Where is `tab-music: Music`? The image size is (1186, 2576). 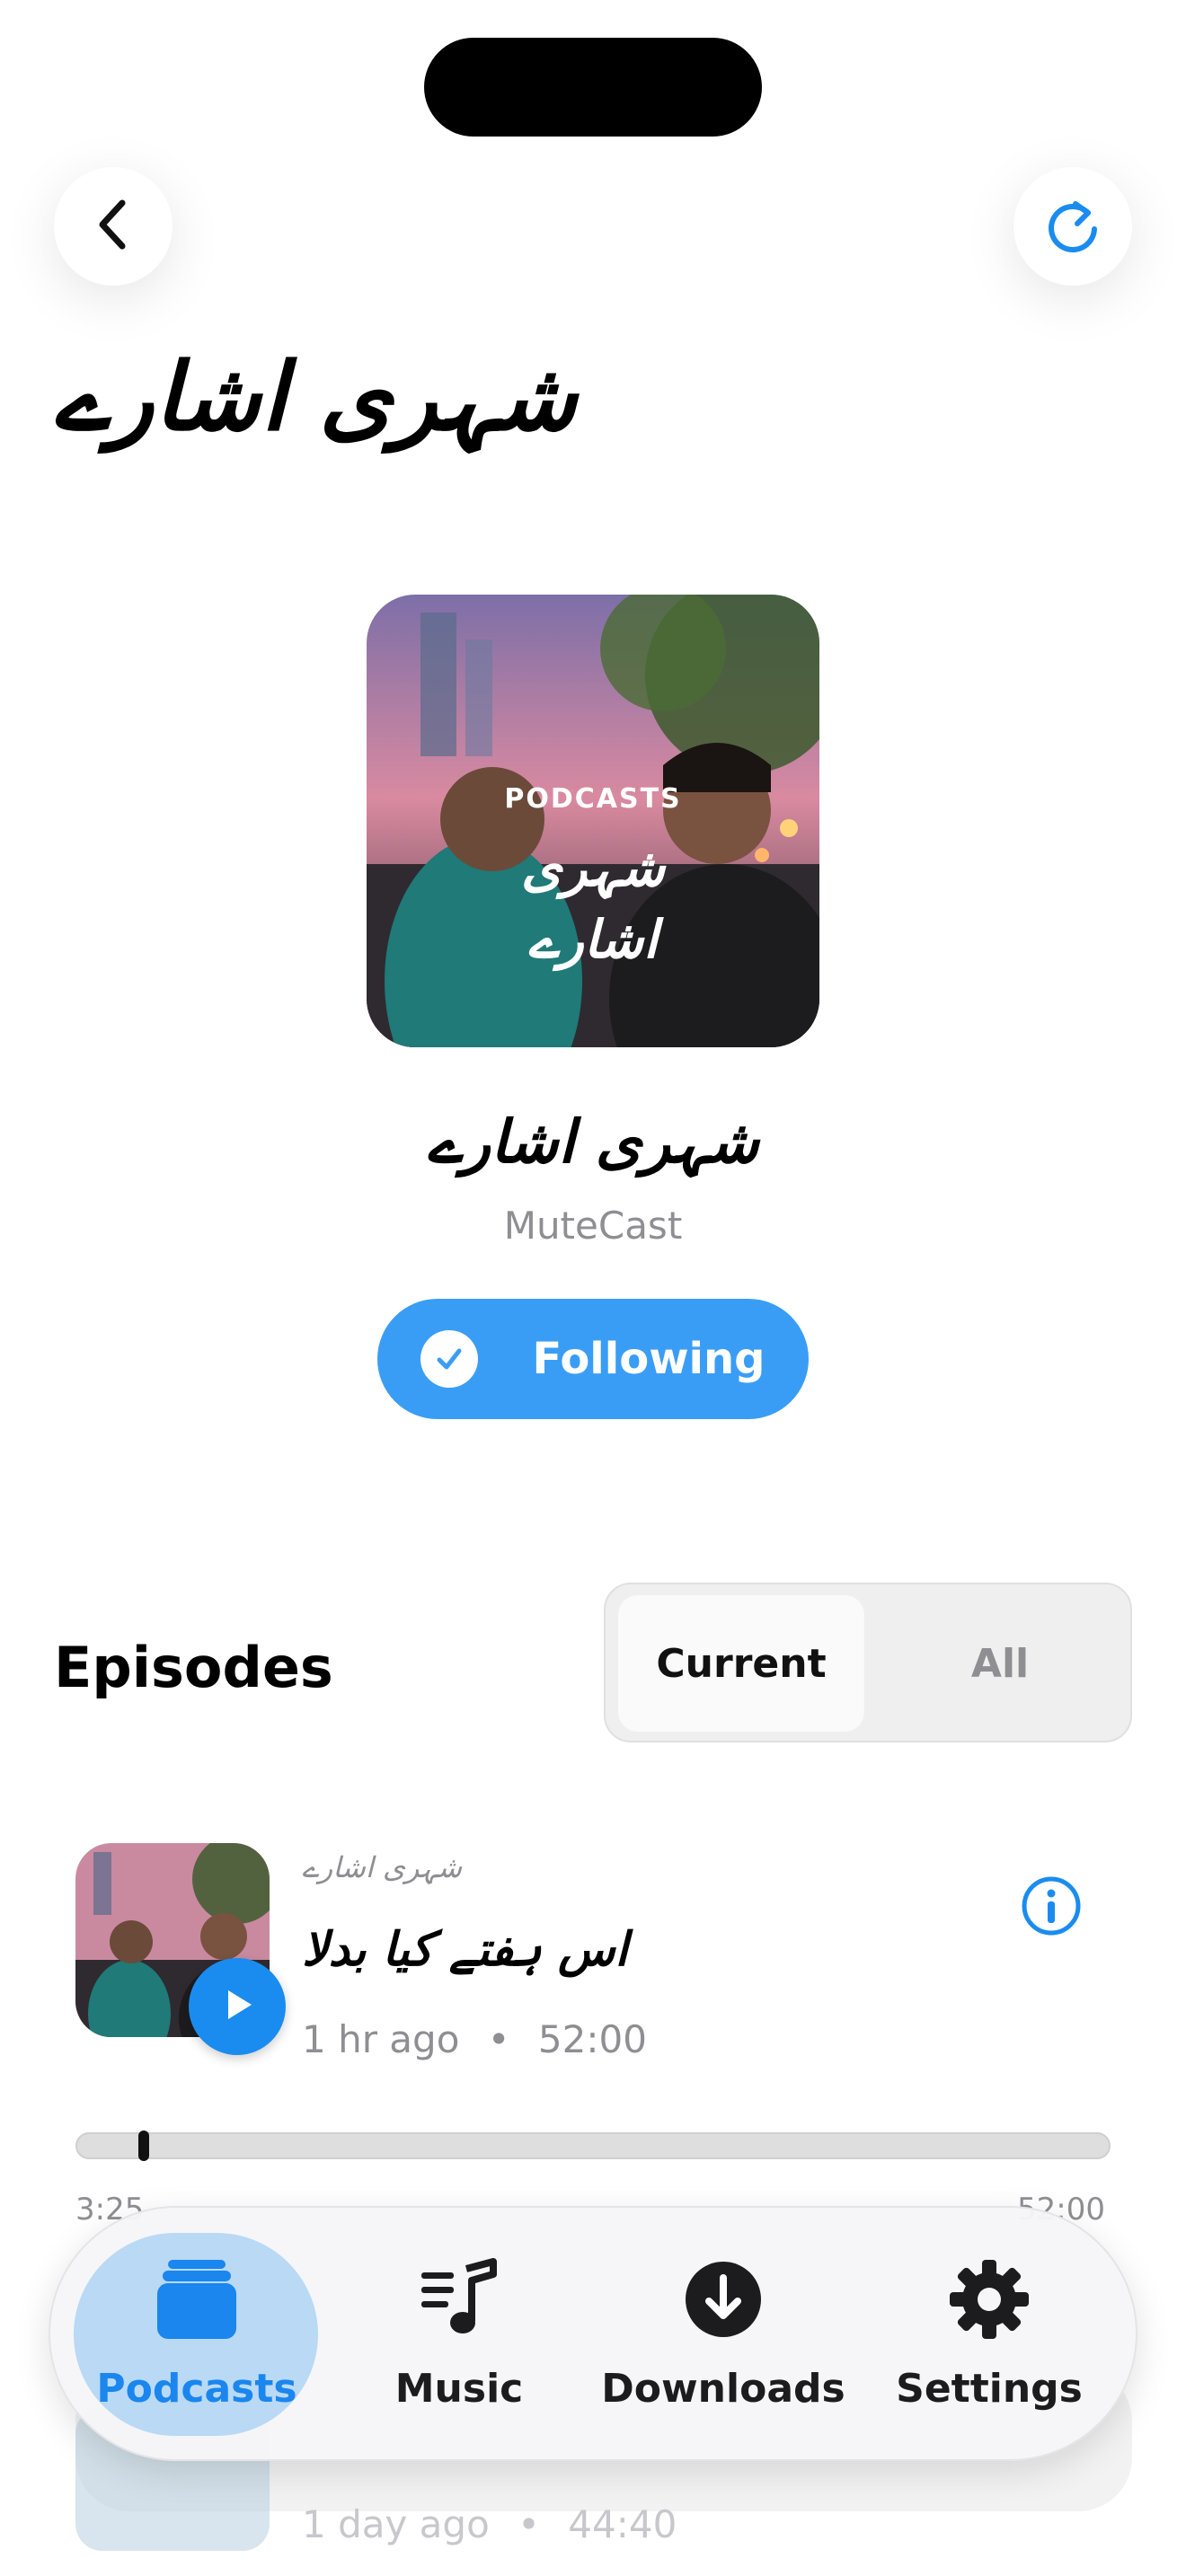
tab-music: Music is located at coordinates (459, 2333).